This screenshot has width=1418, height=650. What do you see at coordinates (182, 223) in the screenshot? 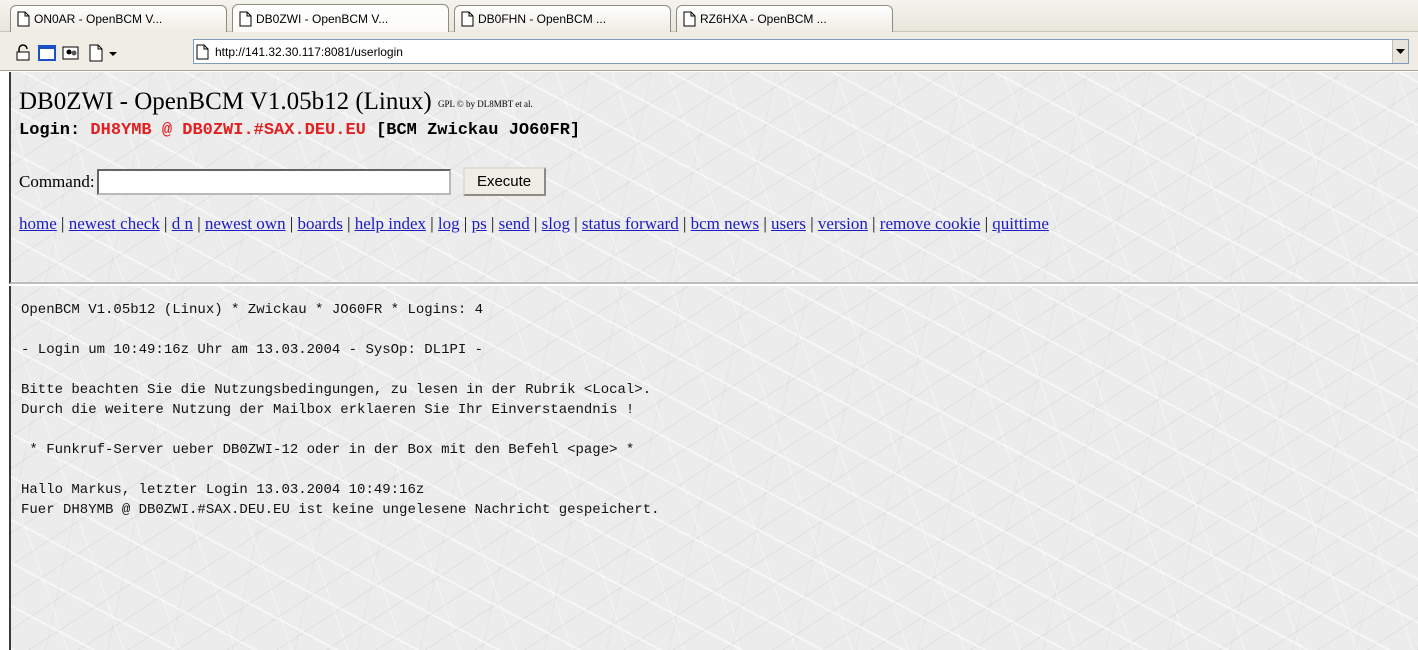
I see `nav-link-d-n: d n` at bounding box center [182, 223].